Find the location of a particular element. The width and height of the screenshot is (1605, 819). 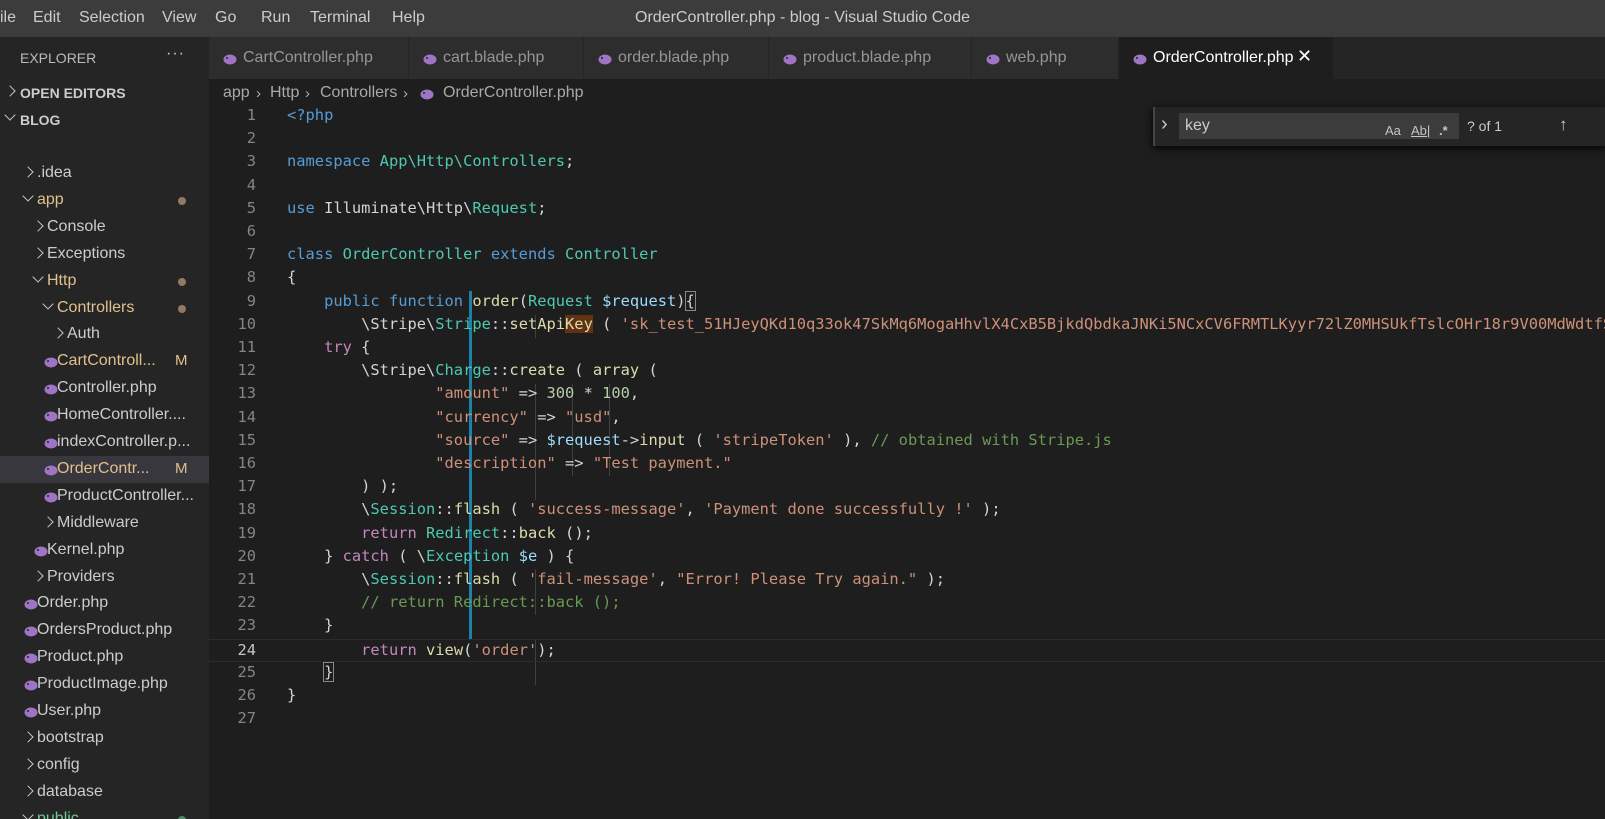

menu-item-selection: Selection is located at coordinates (112, 18).